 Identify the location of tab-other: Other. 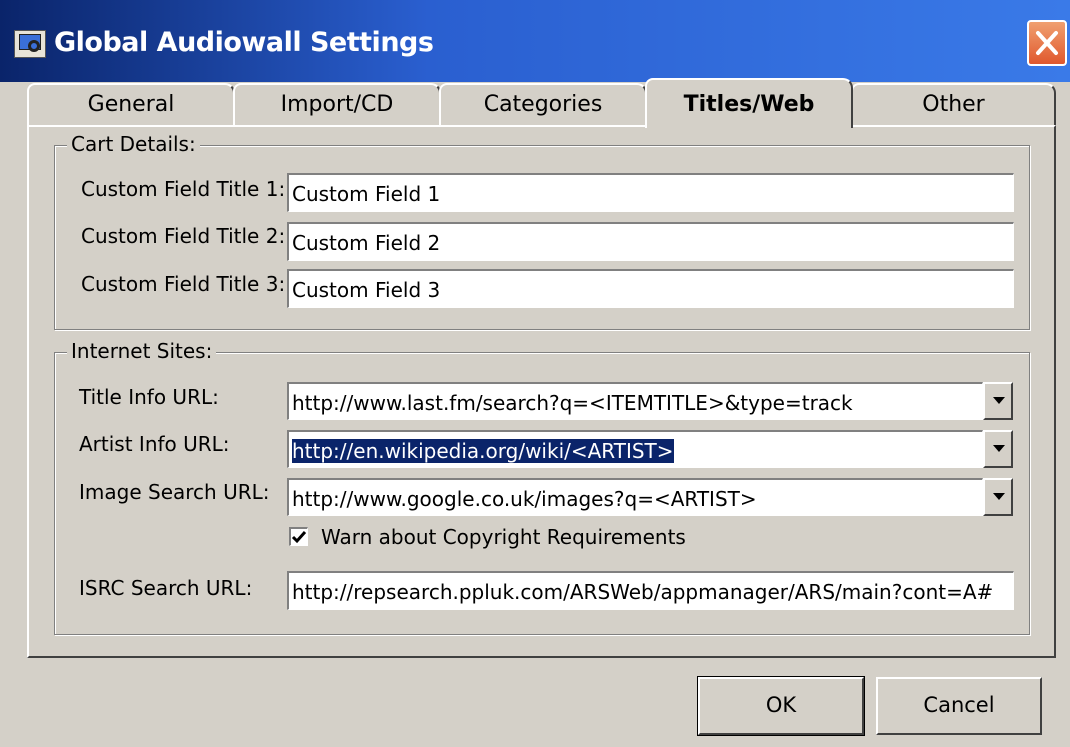
(953, 105).